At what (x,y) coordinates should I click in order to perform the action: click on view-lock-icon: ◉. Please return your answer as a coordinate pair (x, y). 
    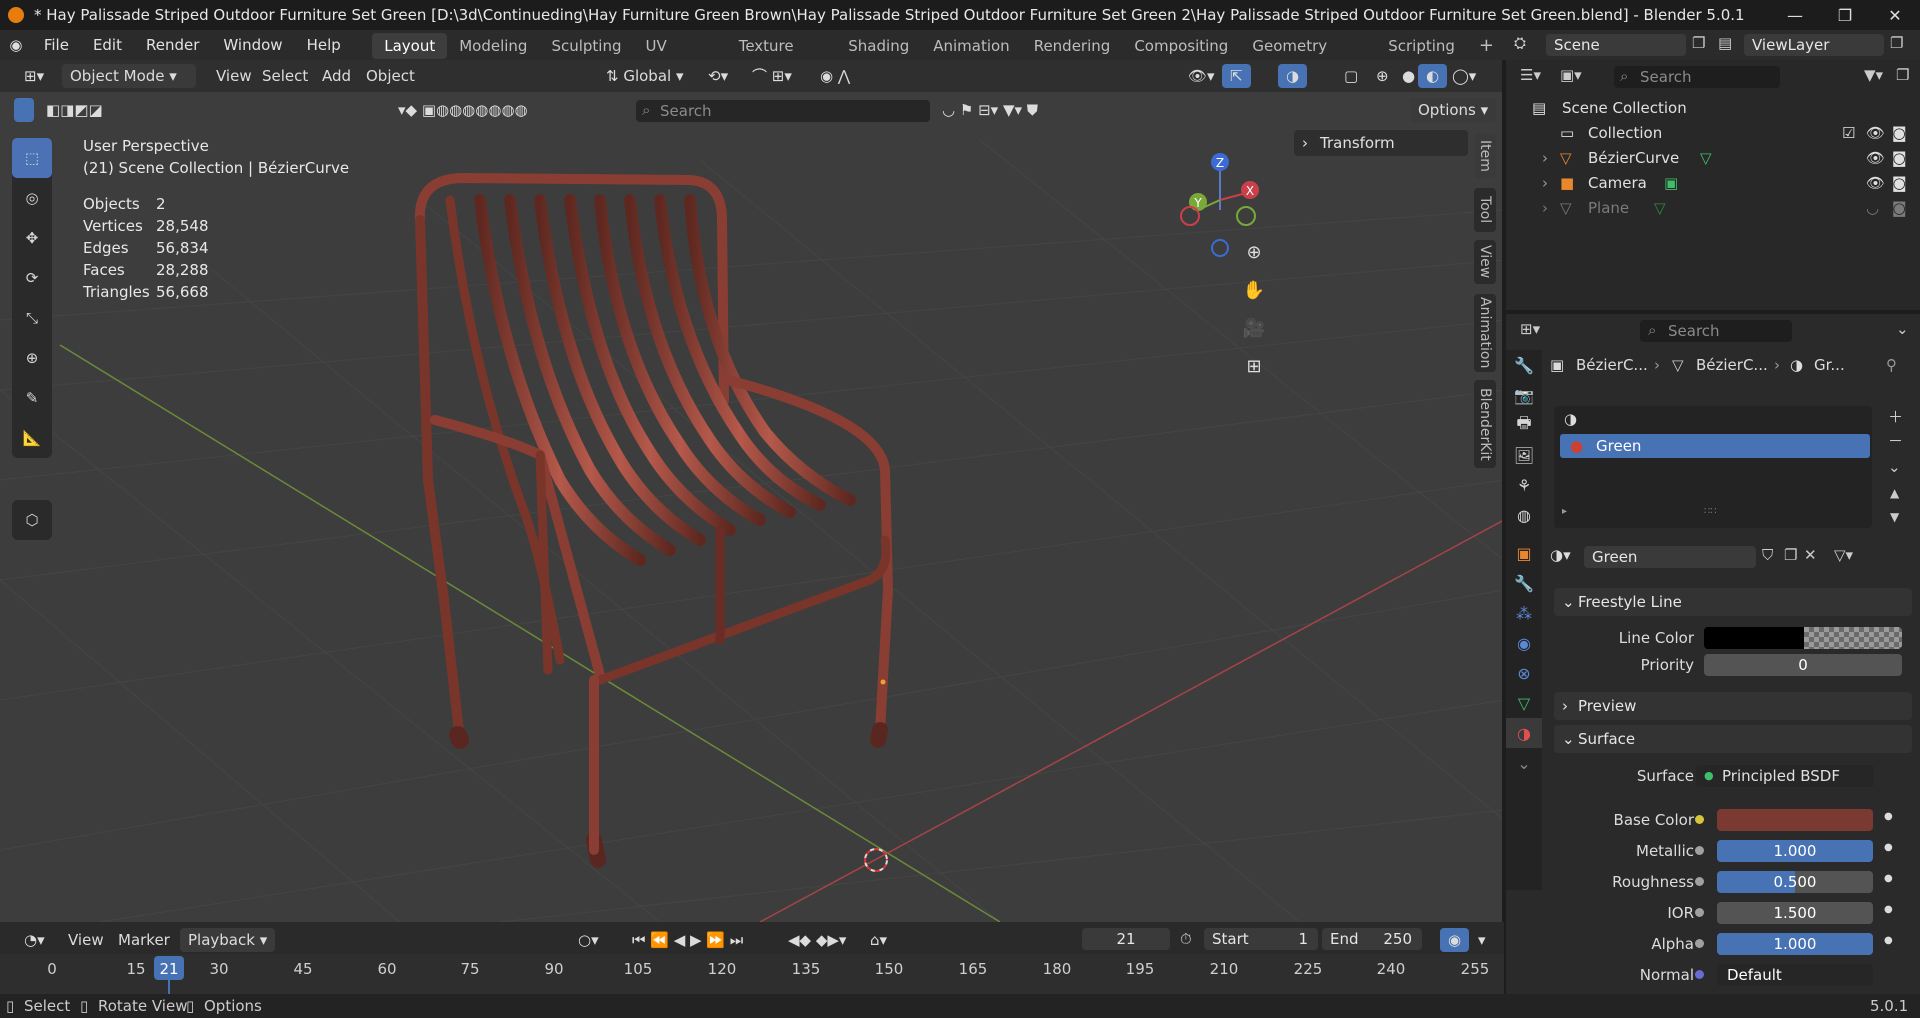
    Looking at the image, I should click on (1455, 940).